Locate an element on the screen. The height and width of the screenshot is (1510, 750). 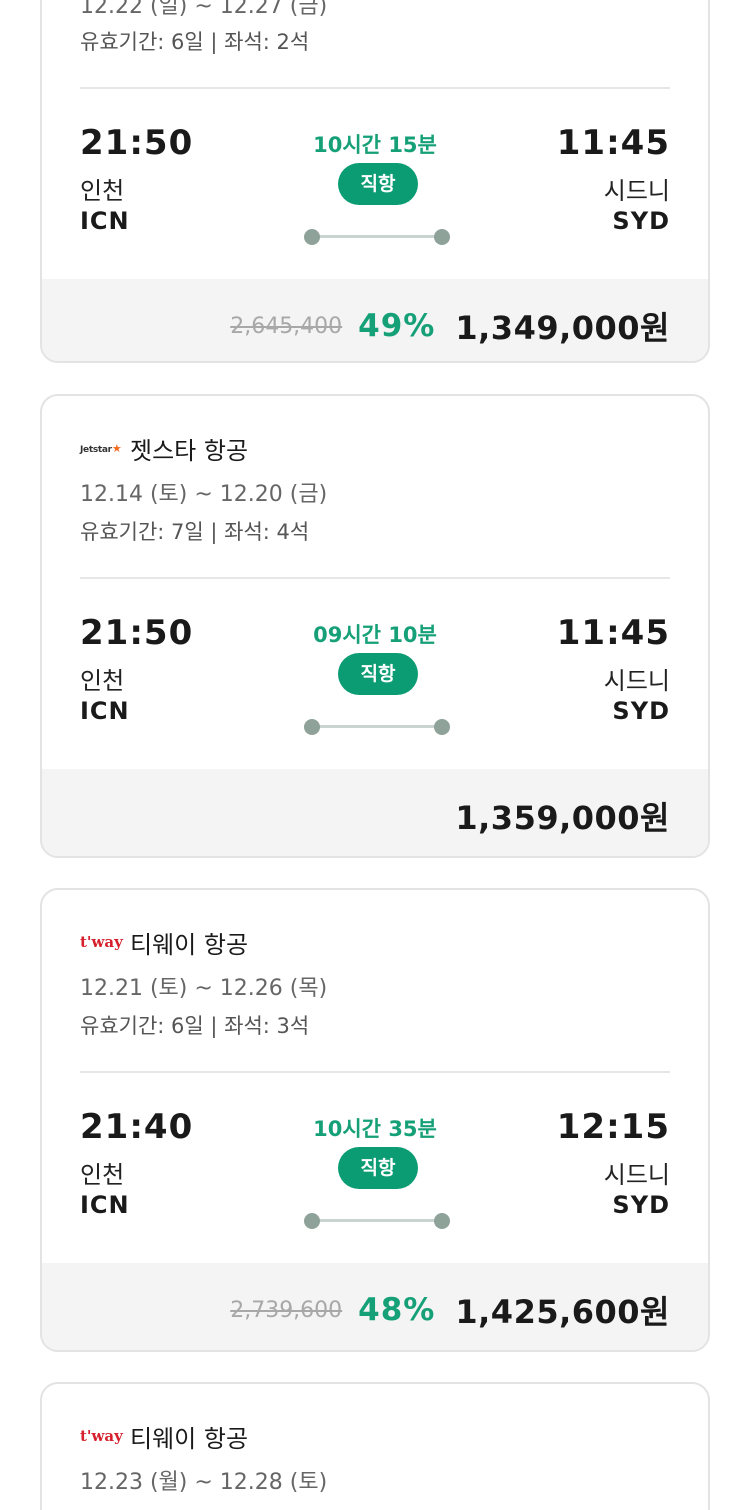
flight-card: t'way 티웨이 항공 12.23 (월) ~ 12.28 (토) is located at coordinates (375, 1446).